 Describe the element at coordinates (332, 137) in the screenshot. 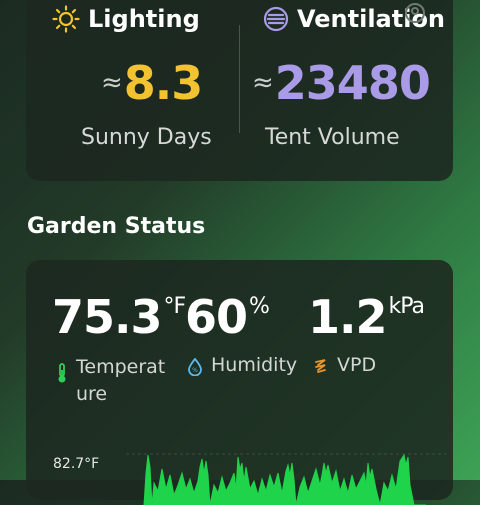

I see `ventilation-label: Tent Volume` at that location.